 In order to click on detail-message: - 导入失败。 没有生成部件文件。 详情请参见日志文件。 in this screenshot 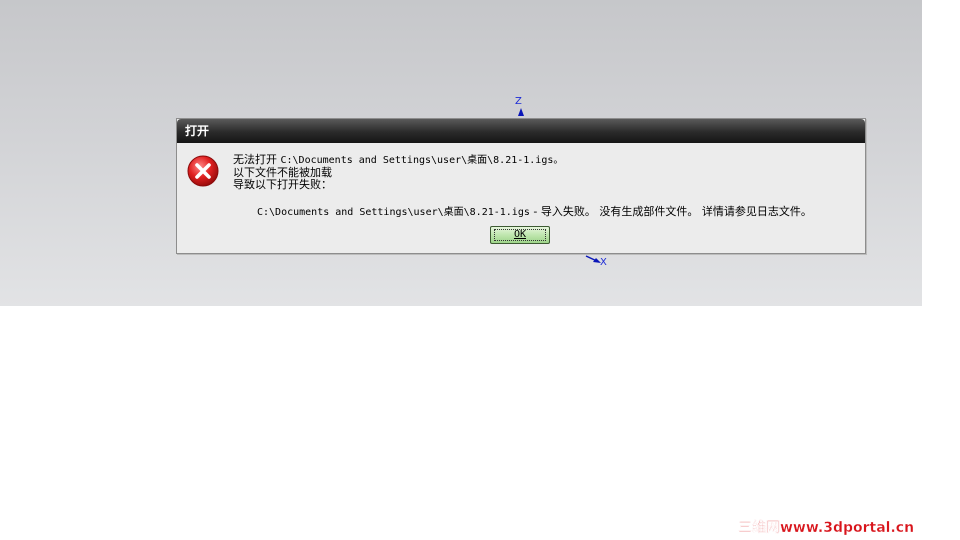, I will do `click(670, 211)`.